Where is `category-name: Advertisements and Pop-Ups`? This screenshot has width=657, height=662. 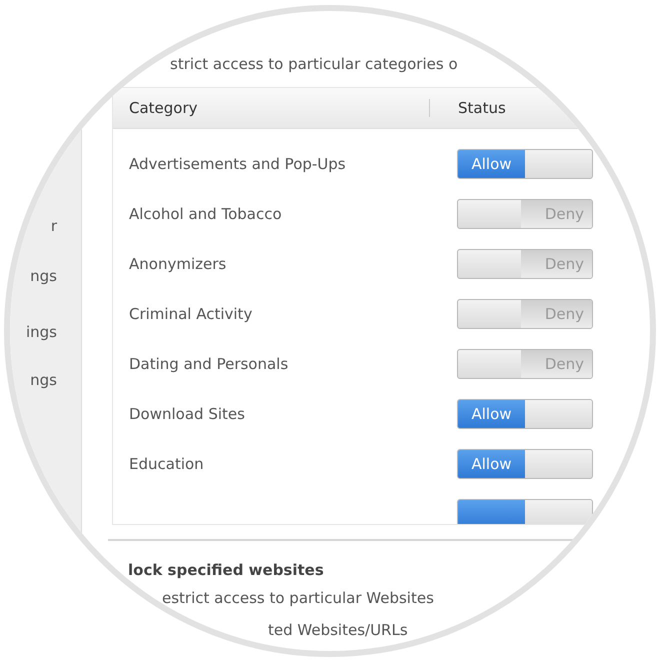 category-name: Advertisements and Pop-Ups is located at coordinates (237, 164).